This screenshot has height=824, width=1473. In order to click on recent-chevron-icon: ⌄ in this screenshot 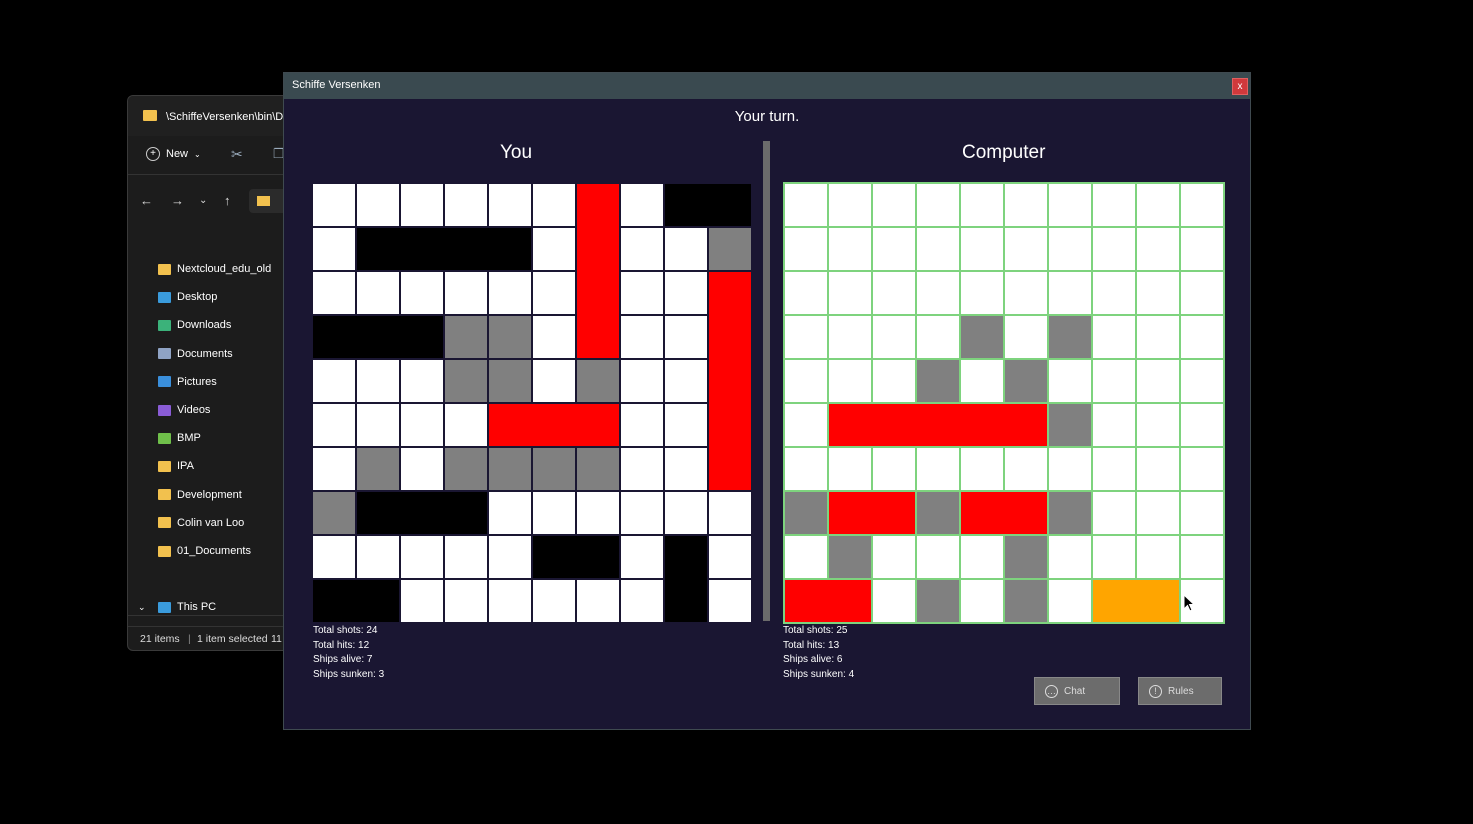, I will do `click(203, 200)`.